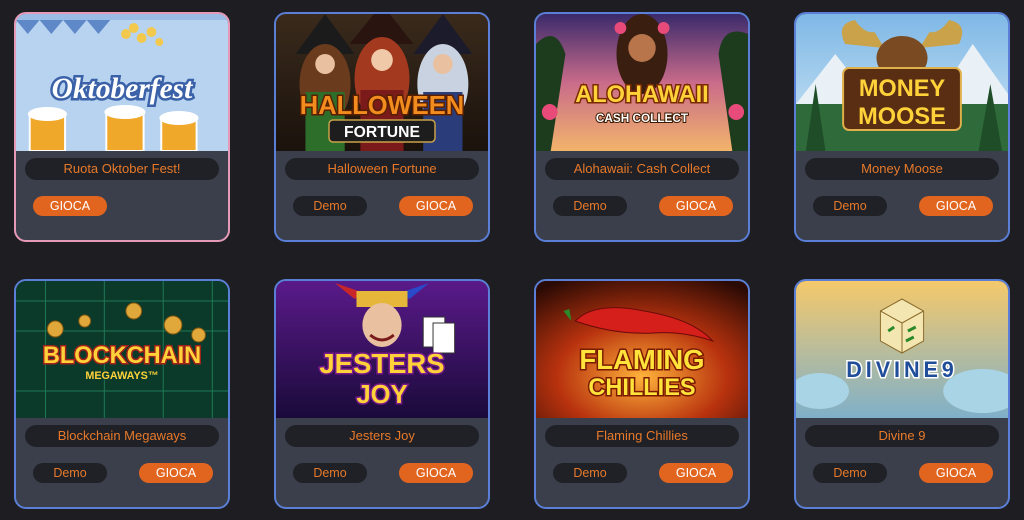  I want to click on game-logo-text: BLOCKCHAIN, so click(122, 355).